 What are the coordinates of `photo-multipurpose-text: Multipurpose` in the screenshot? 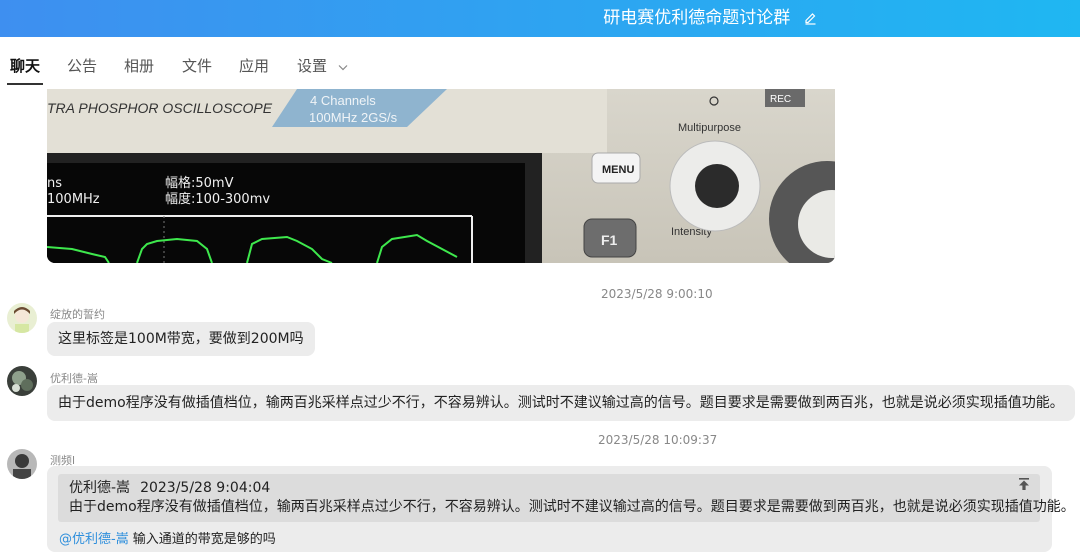 It's located at (709, 128).